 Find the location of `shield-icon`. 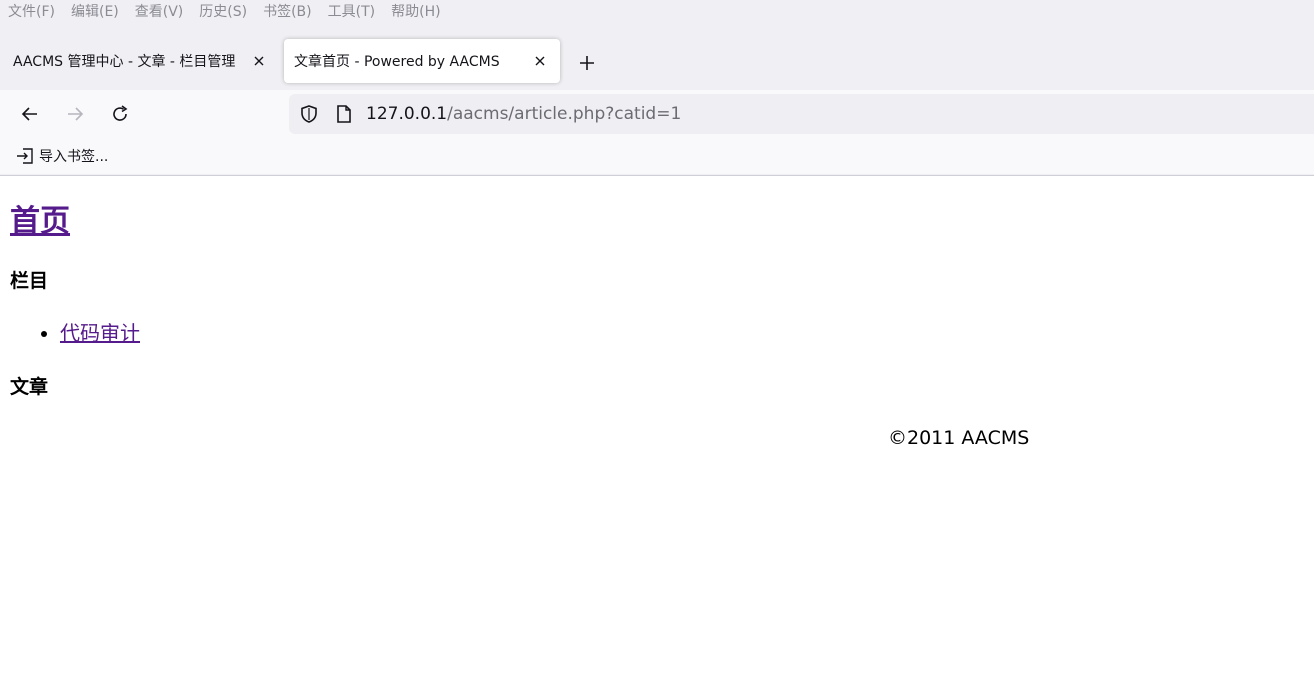

shield-icon is located at coordinates (309, 116).